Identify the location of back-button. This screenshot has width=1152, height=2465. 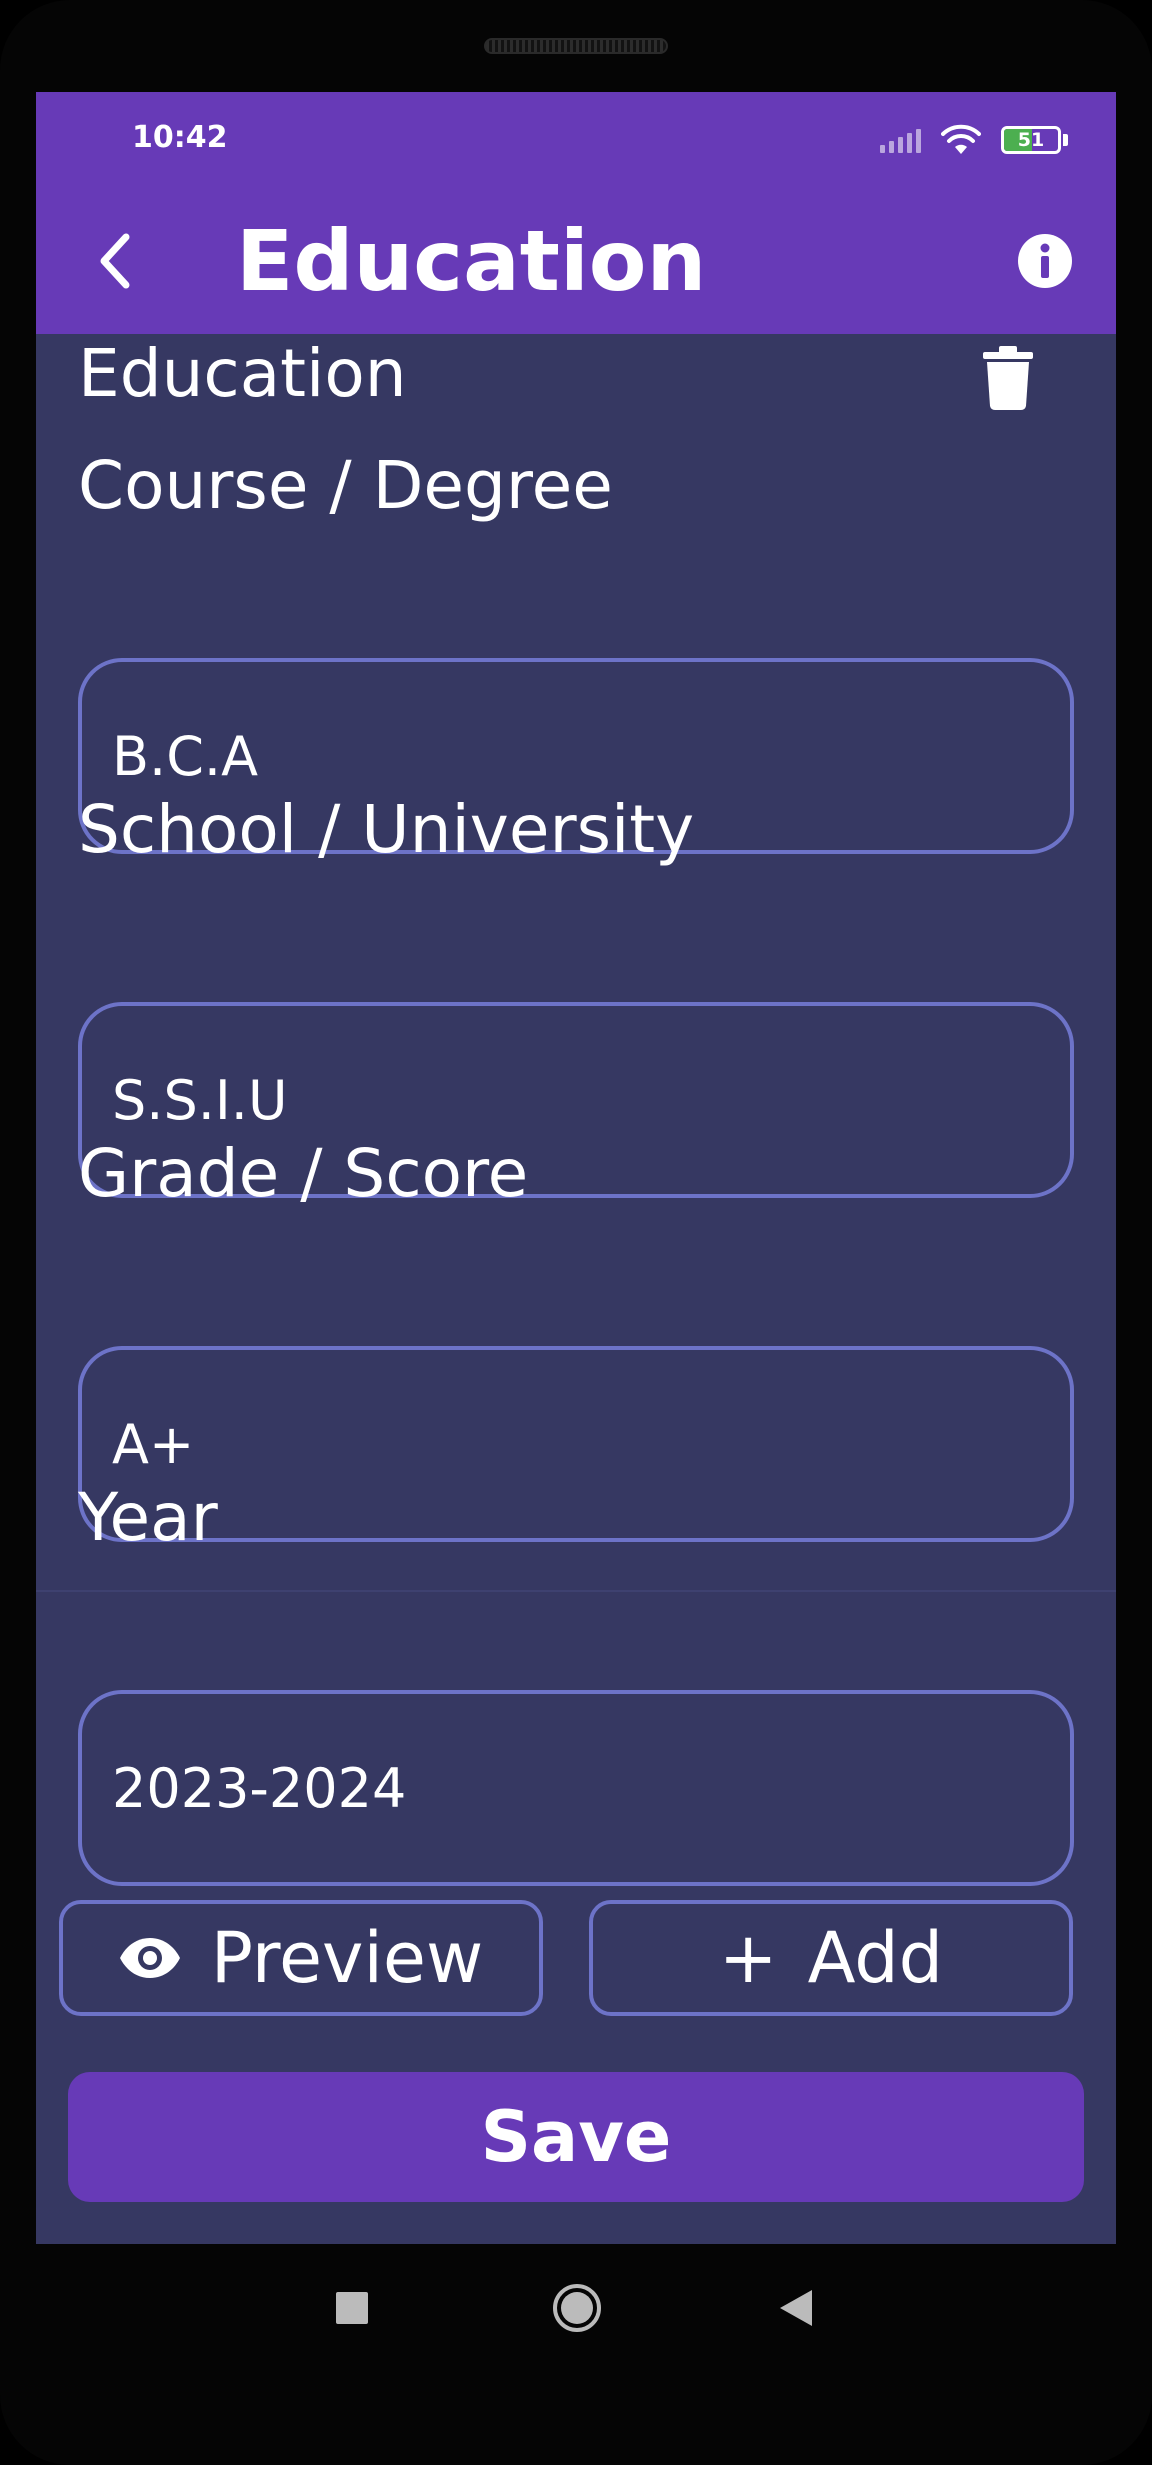
(114, 261).